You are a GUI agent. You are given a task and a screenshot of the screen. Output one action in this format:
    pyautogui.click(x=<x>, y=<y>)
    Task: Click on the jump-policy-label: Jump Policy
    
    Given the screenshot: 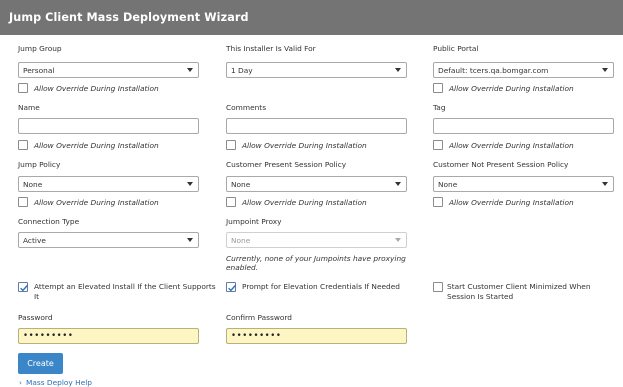 What is the action you would take?
    pyautogui.click(x=39, y=164)
    